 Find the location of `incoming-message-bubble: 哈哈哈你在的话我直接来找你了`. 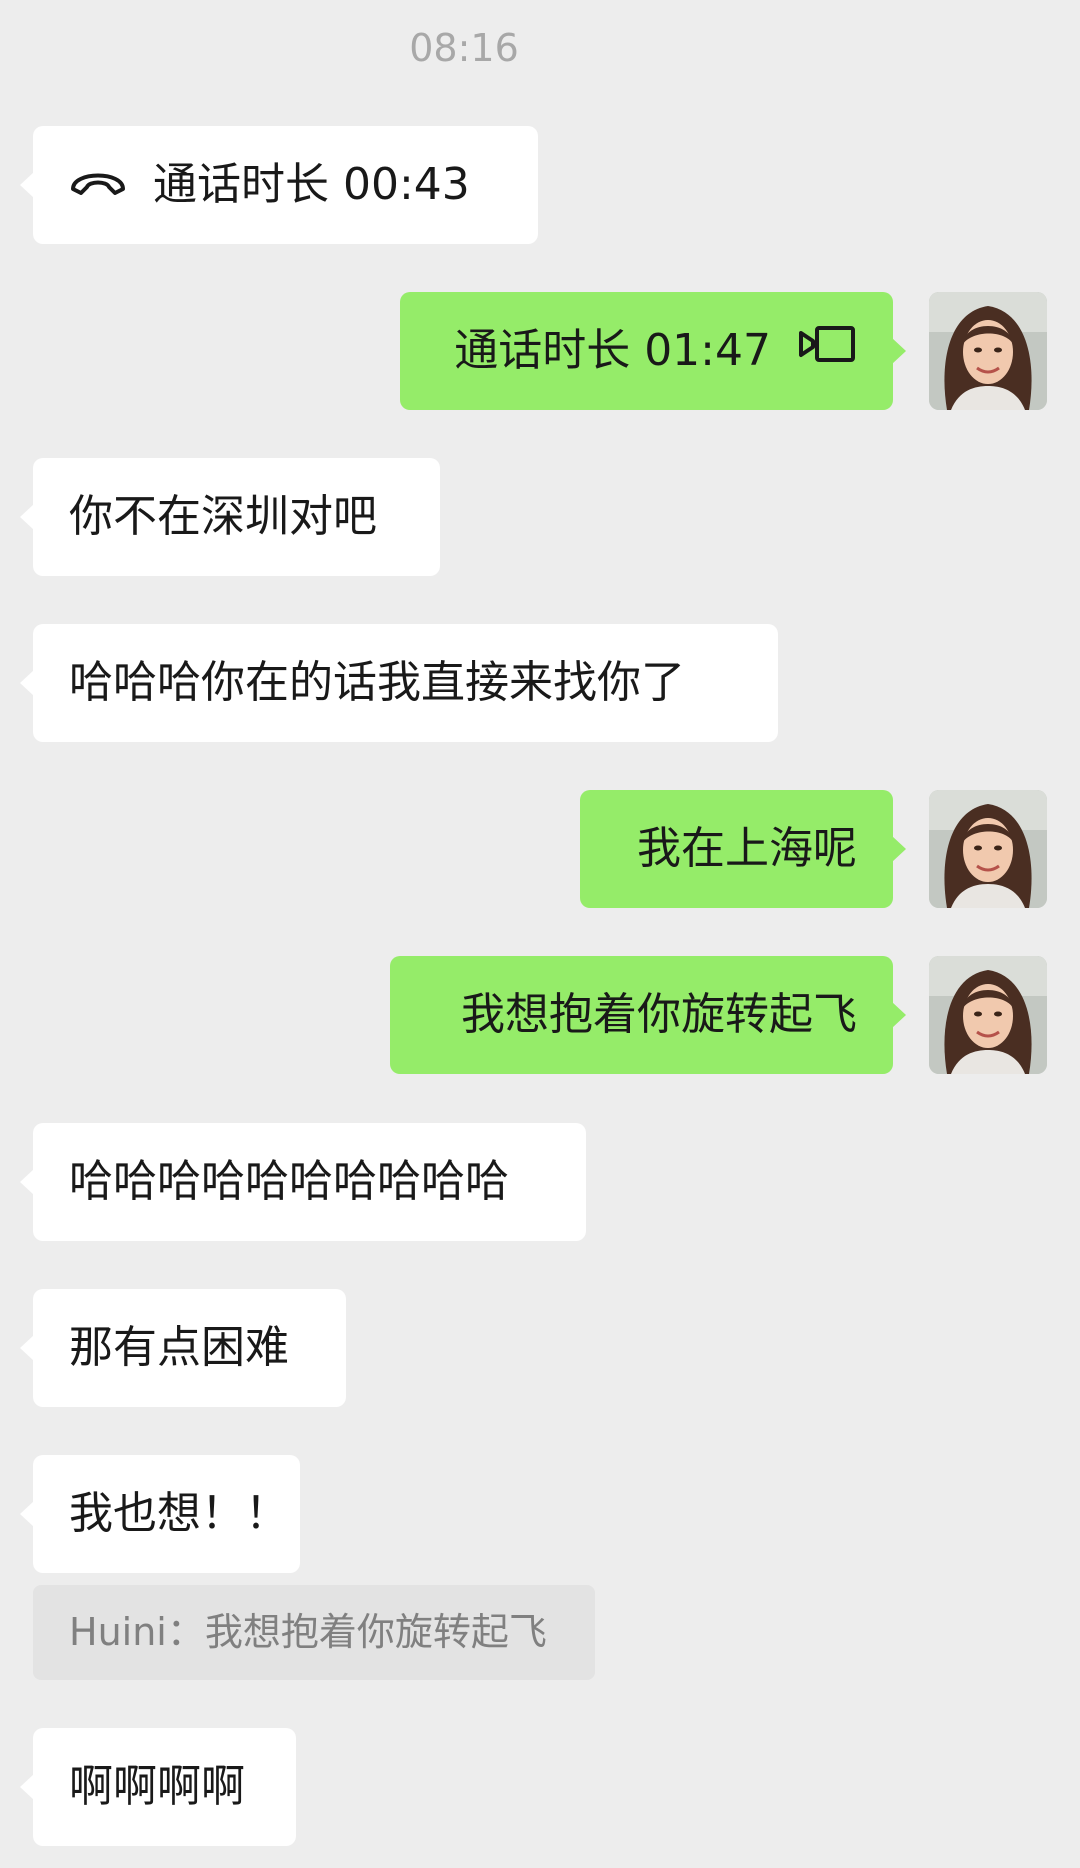

incoming-message-bubble: 哈哈哈你在的话我直接来找你了 is located at coordinates (399, 683).